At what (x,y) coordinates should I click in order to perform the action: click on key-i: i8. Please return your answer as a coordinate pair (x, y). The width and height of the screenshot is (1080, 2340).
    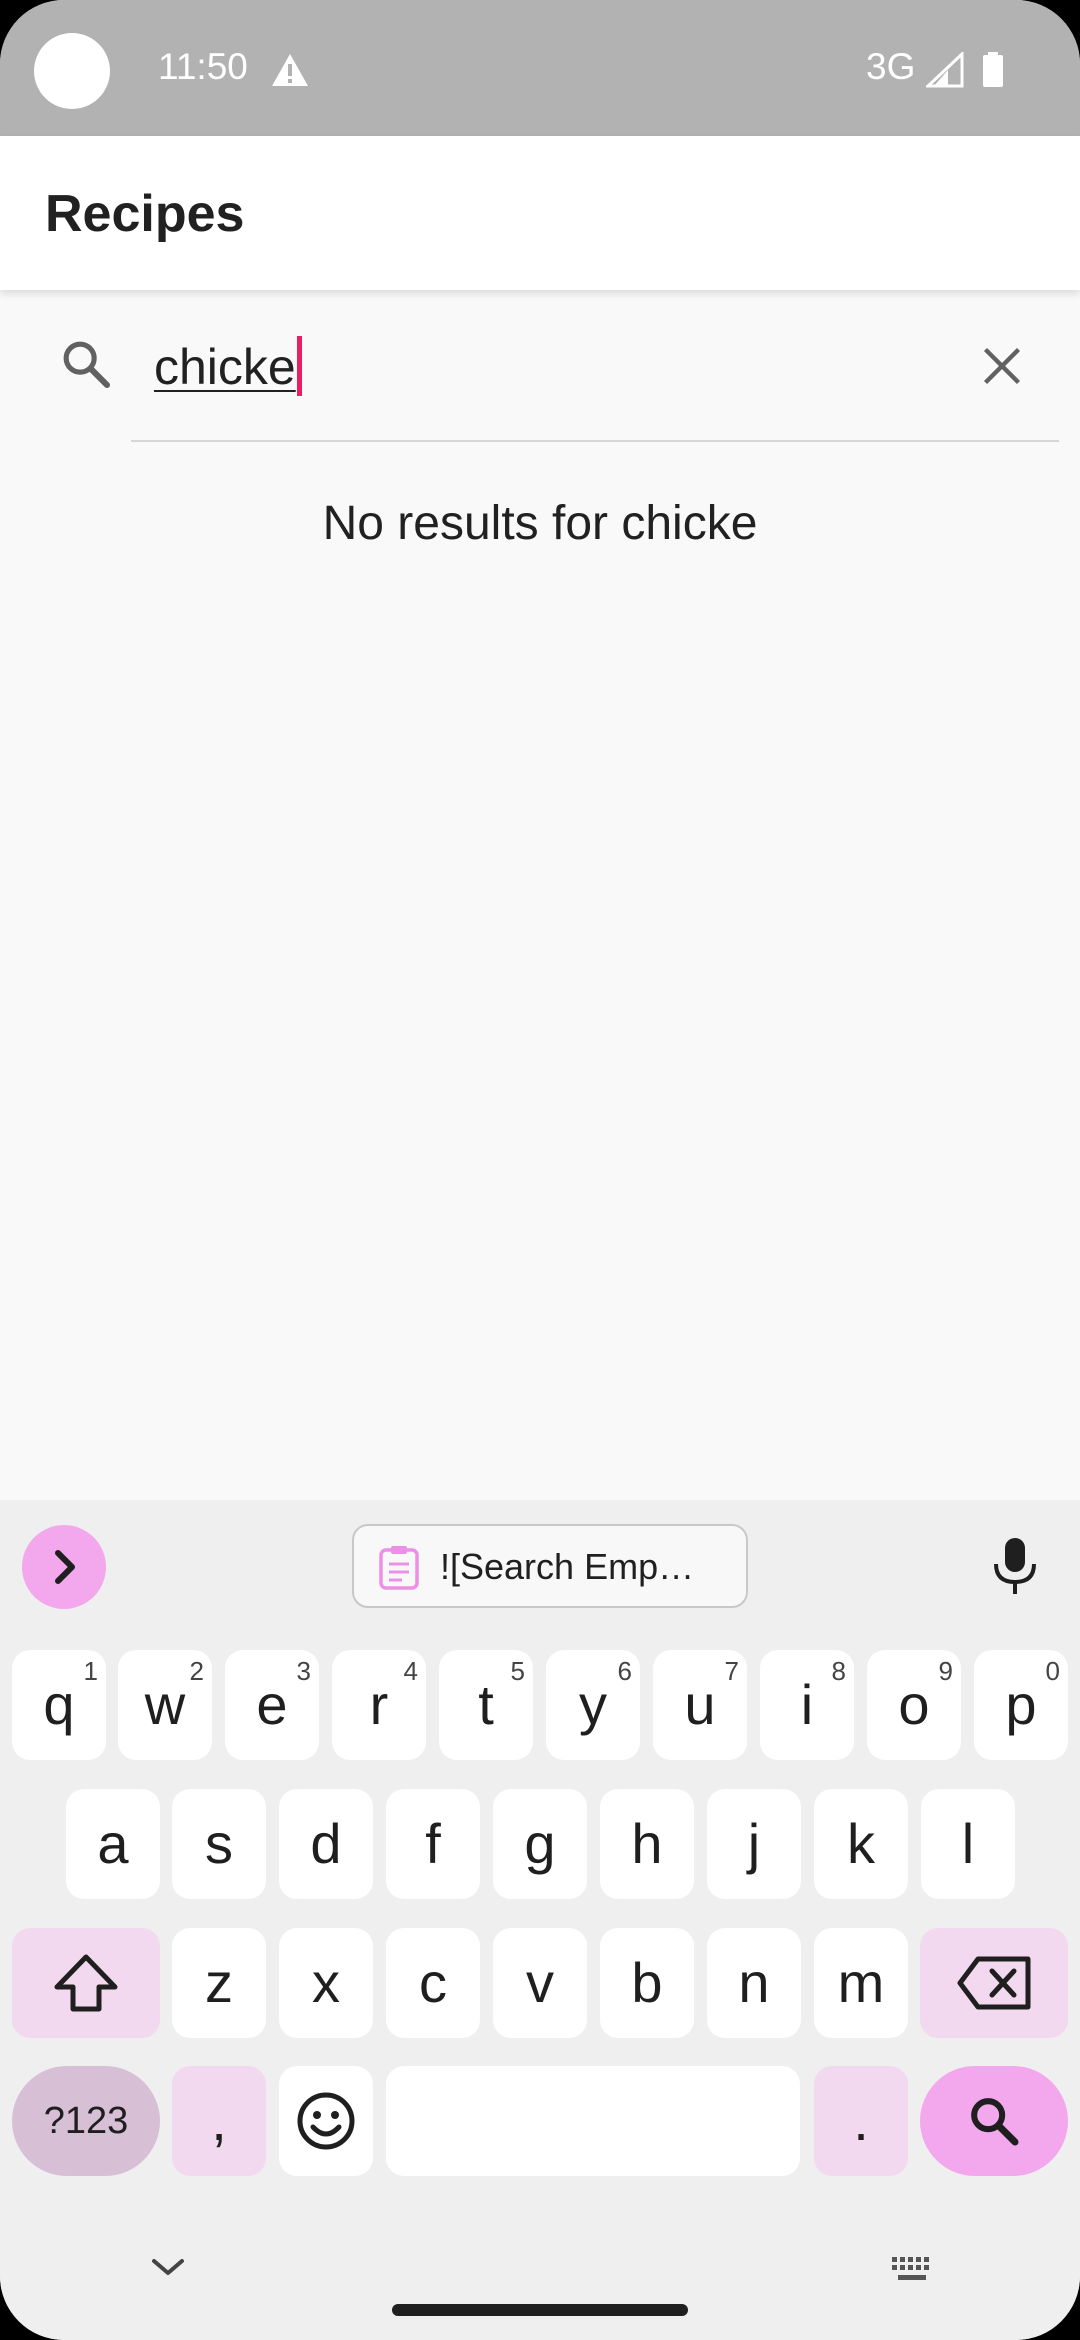
    Looking at the image, I should click on (807, 1705).